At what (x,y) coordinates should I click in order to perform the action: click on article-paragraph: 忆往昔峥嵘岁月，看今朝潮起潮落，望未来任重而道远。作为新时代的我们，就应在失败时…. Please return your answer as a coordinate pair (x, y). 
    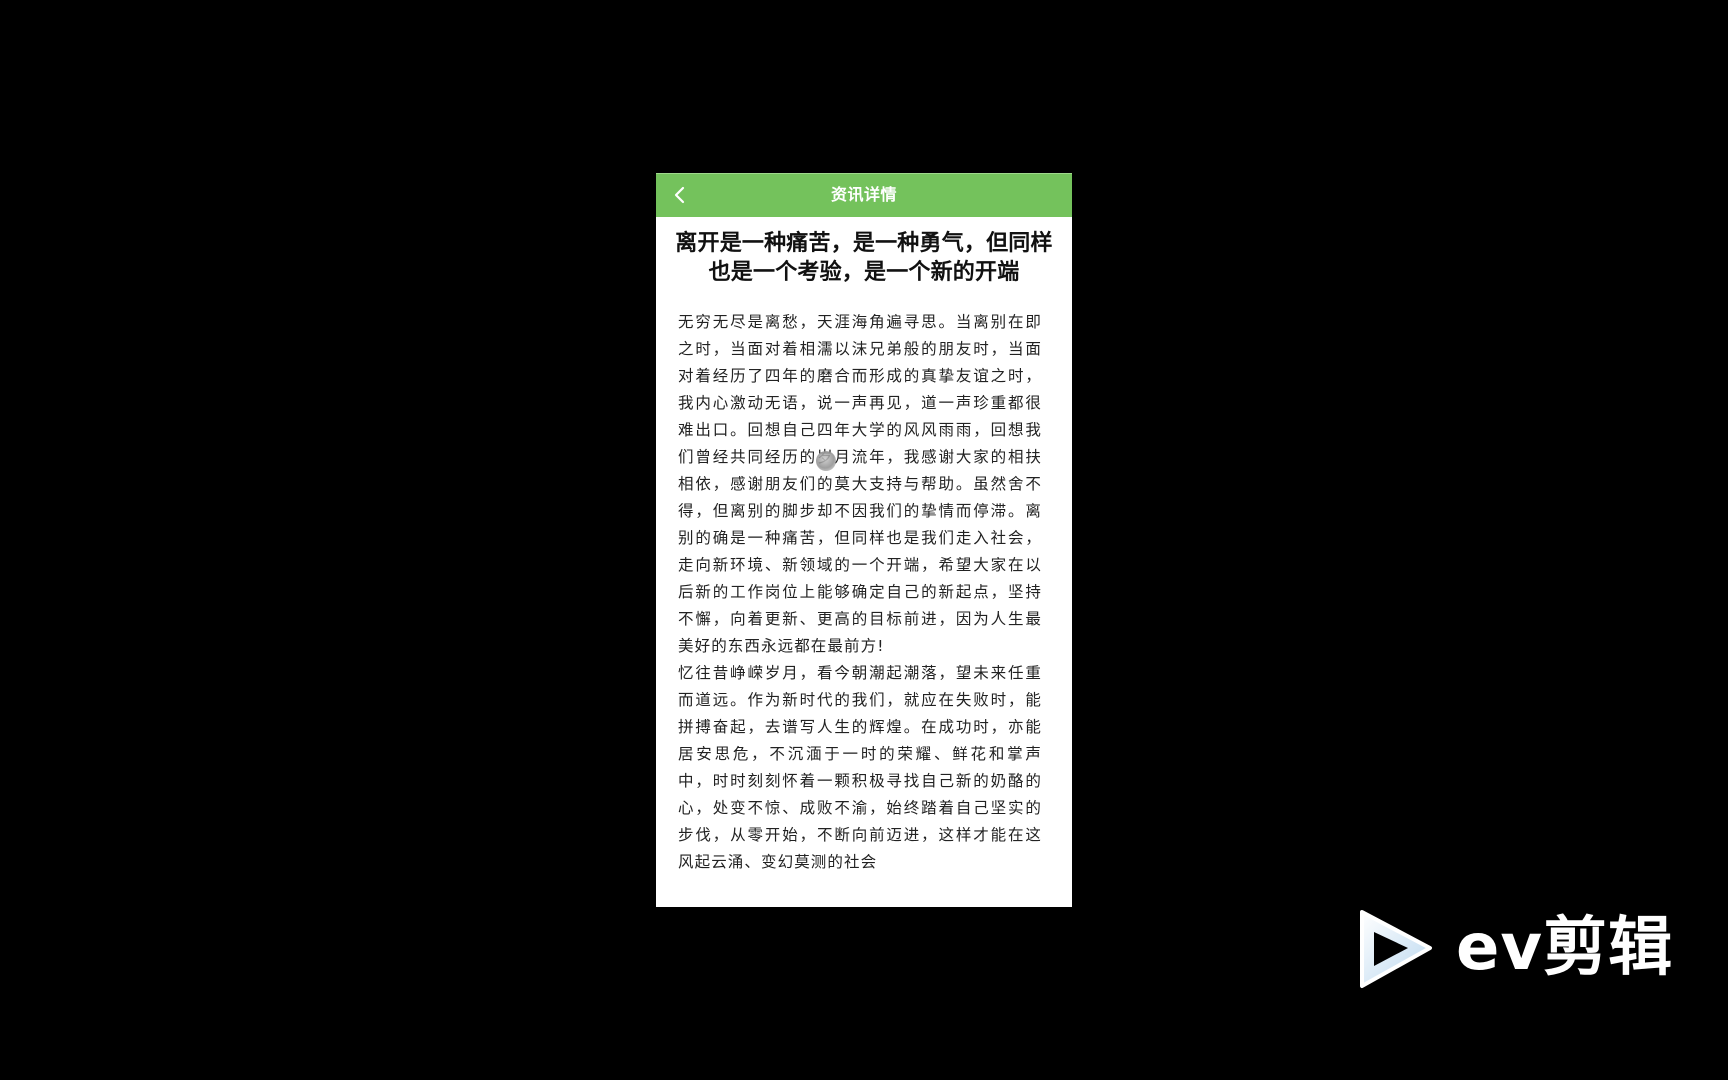
    Looking at the image, I should click on (860, 767).